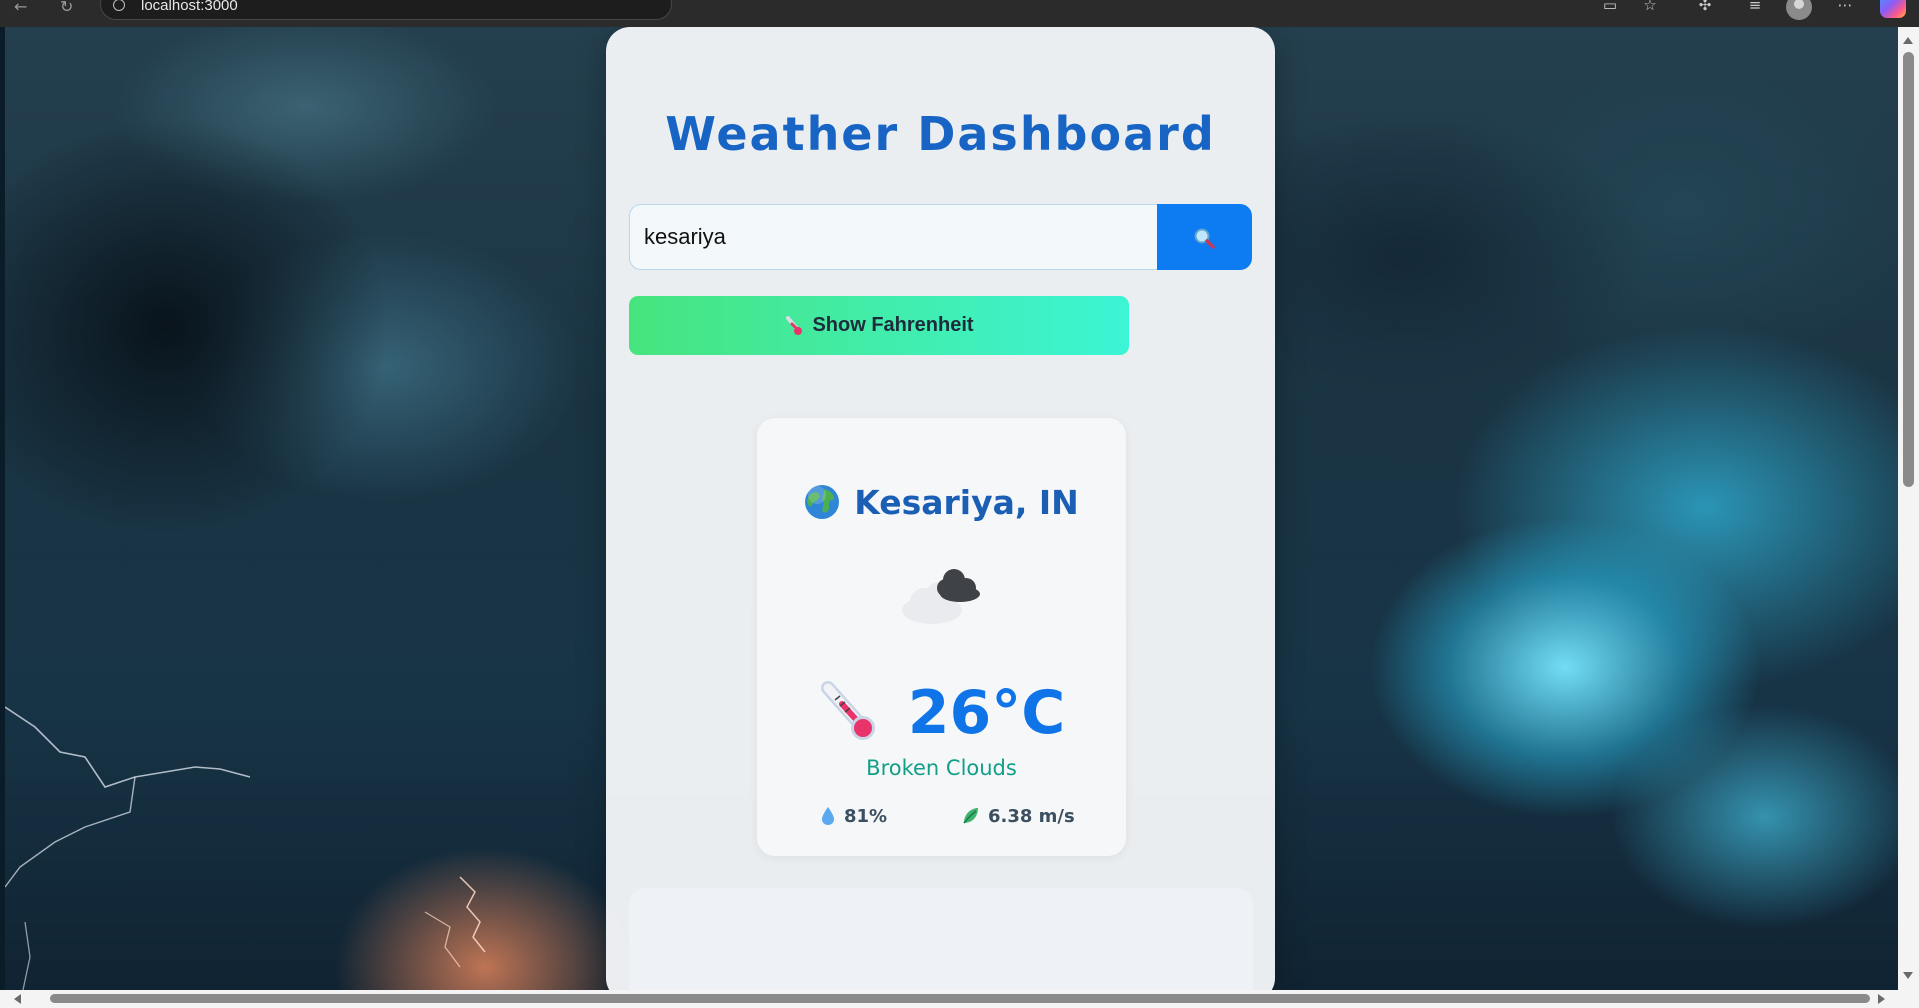 The width and height of the screenshot is (1919, 1008). I want to click on city-search-input, so click(893, 237).